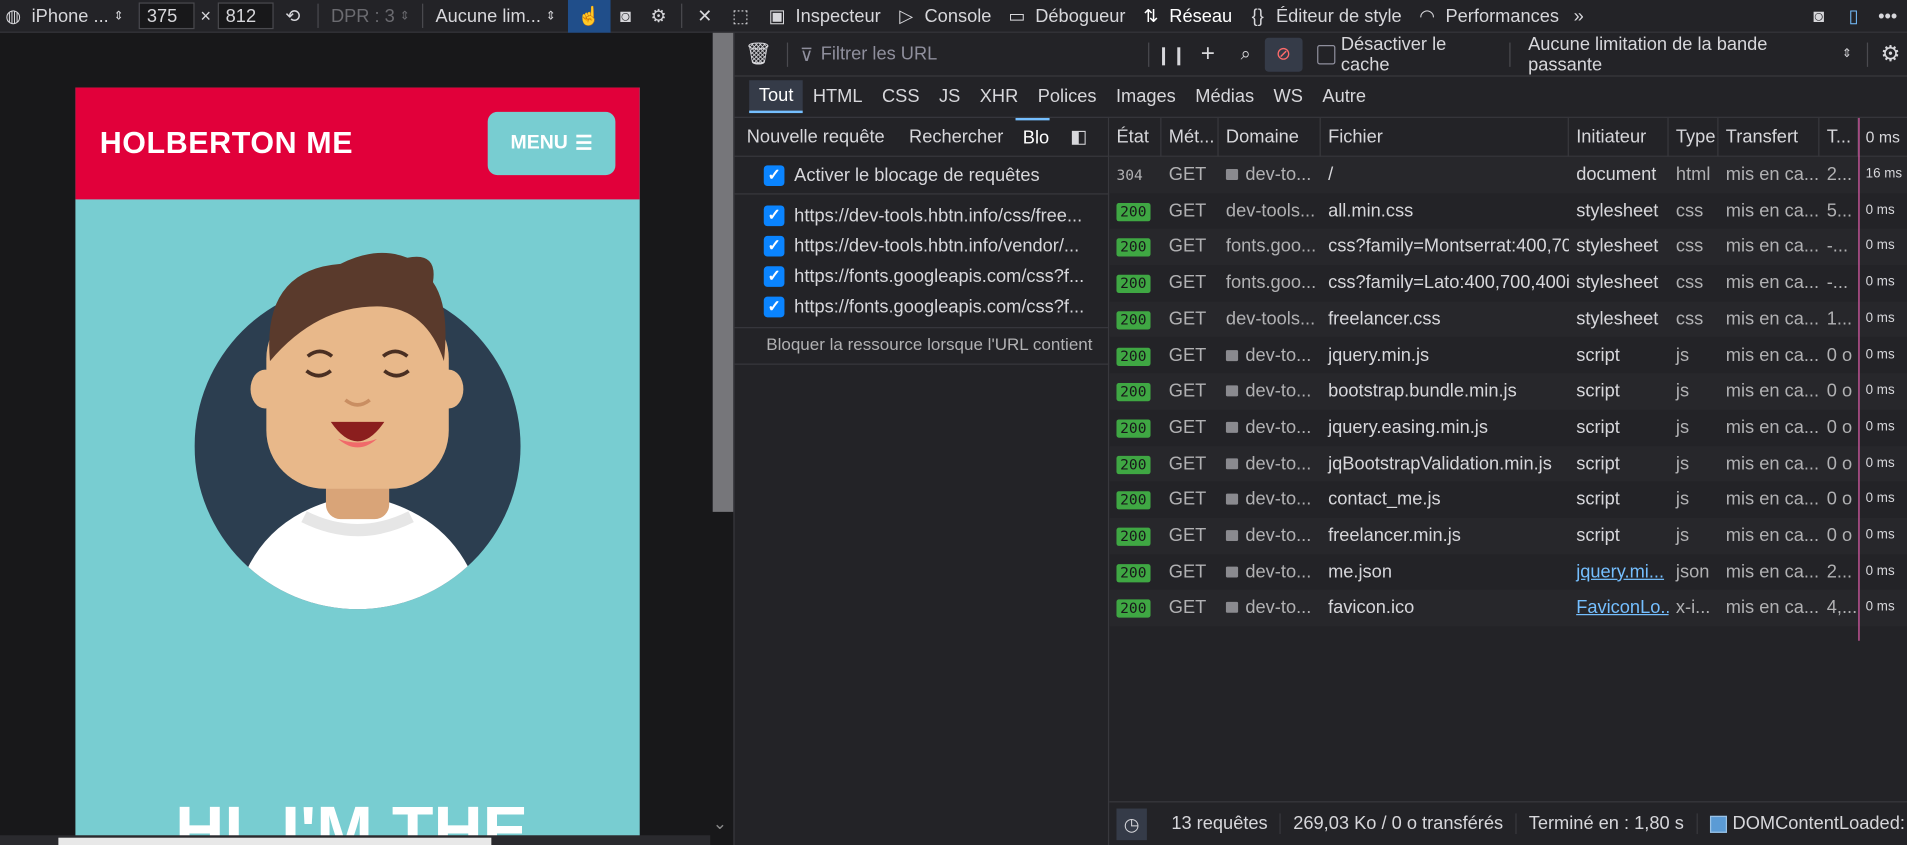  Describe the element at coordinates (705, 16) in the screenshot. I see `close-rdm-button: ✕` at that location.